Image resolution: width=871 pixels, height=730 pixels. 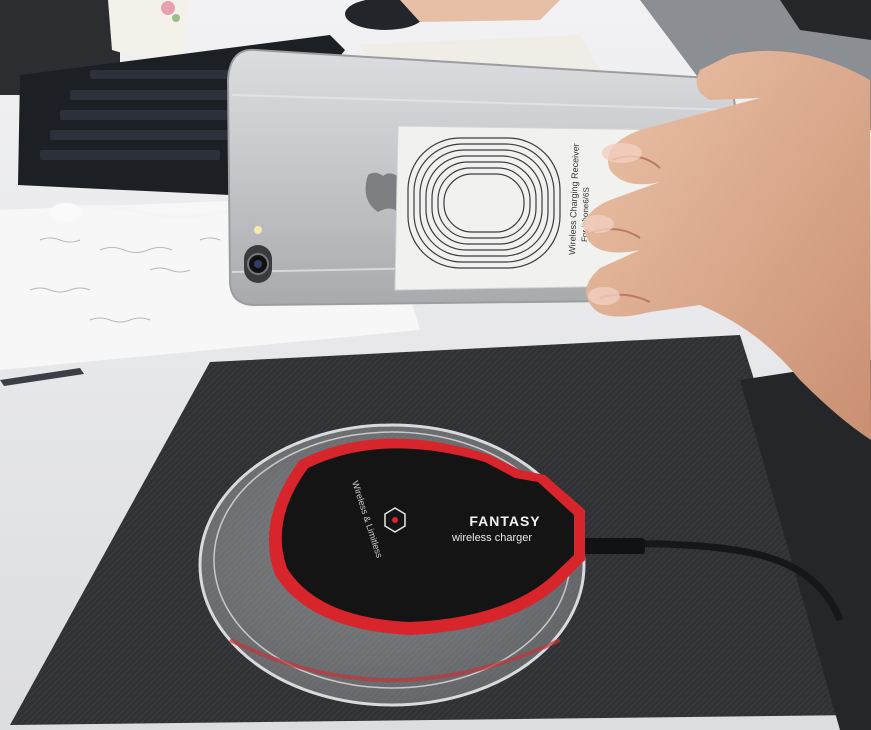 I want to click on flash-icon, so click(x=258, y=230).